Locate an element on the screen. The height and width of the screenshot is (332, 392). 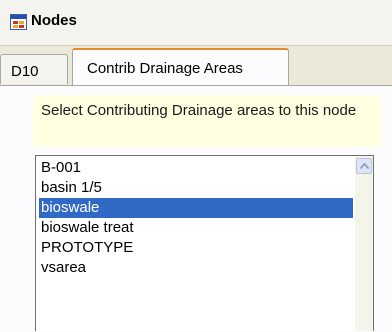
chevron-up-icon is located at coordinates (364, 166).